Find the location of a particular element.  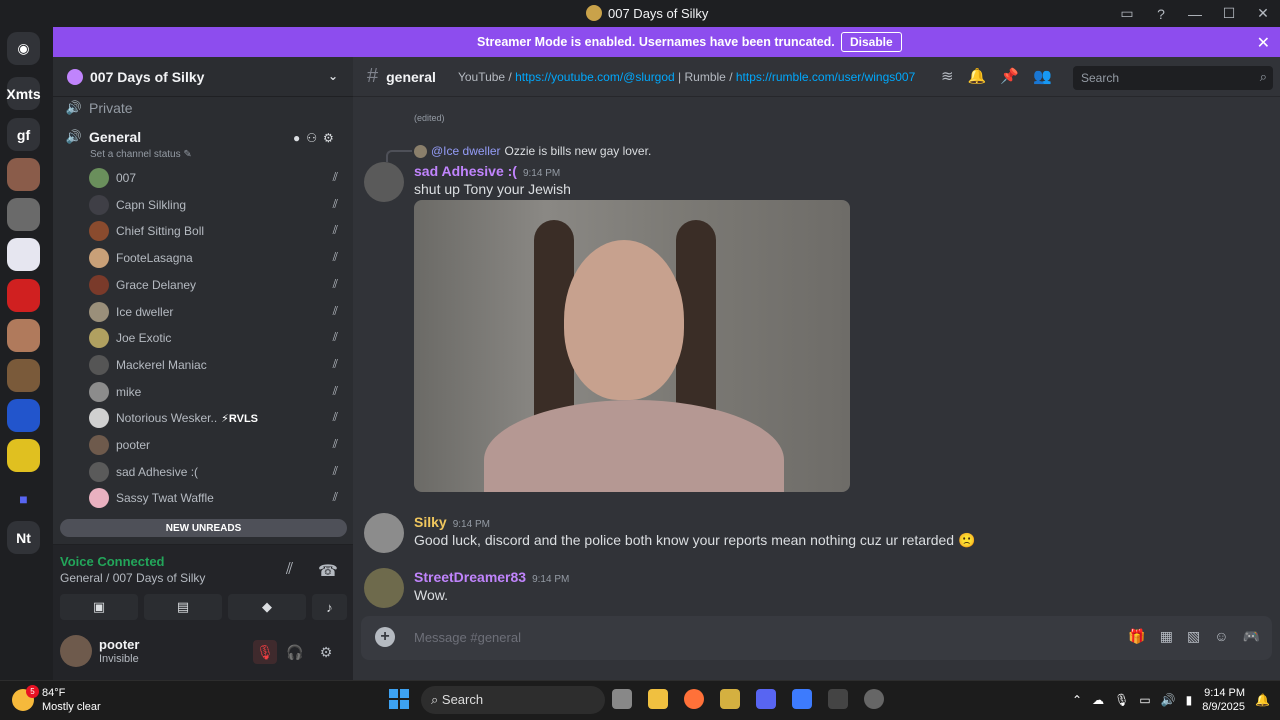

voice-member: Ice dweller ⫽ is located at coordinates (216, 312).